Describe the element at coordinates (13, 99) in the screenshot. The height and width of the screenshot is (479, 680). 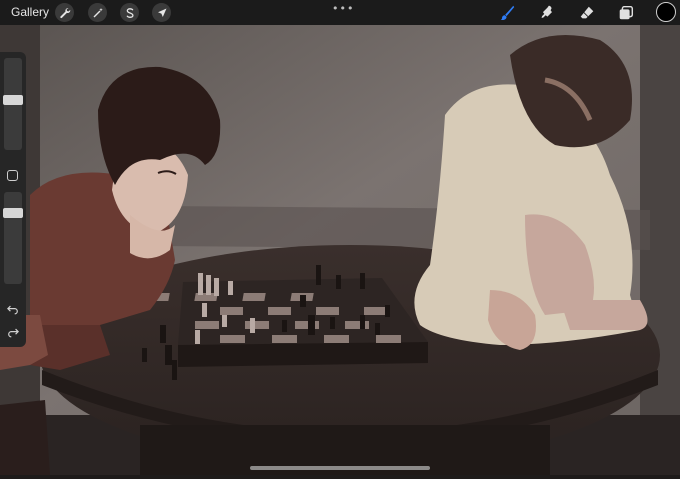
I see `brush-size-thumb` at that location.